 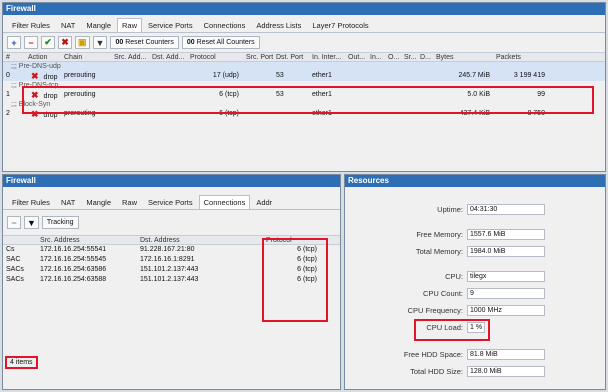 What do you see at coordinates (229, 113) in the screenshot?
I see `rule-protocol: 6 (tcp)` at bounding box center [229, 113].